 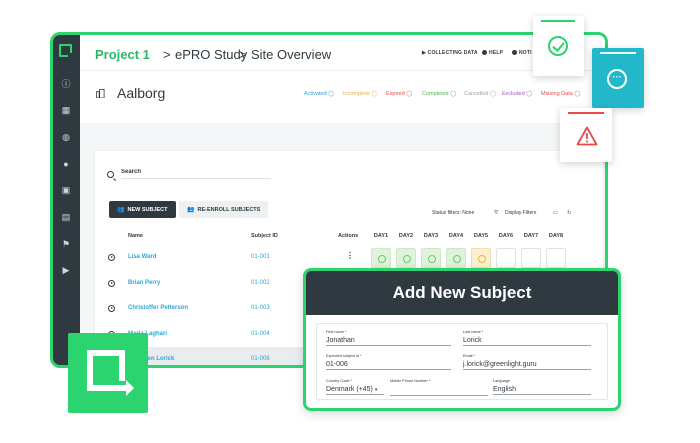 What do you see at coordinates (506, 236) in the screenshot?
I see `column-header-day: DAY6` at bounding box center [506, 236].